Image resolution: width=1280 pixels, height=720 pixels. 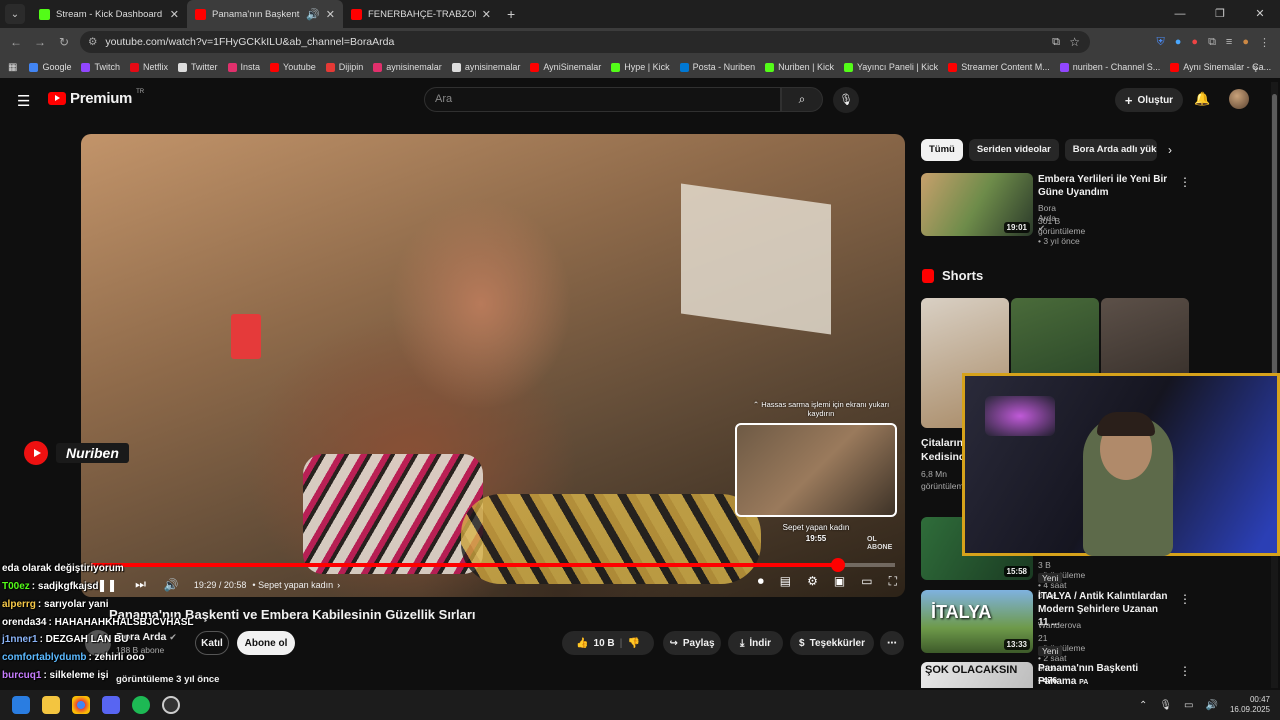 I want to click on bookmark-item: Hype | Kick, so click(x=640, y=67).